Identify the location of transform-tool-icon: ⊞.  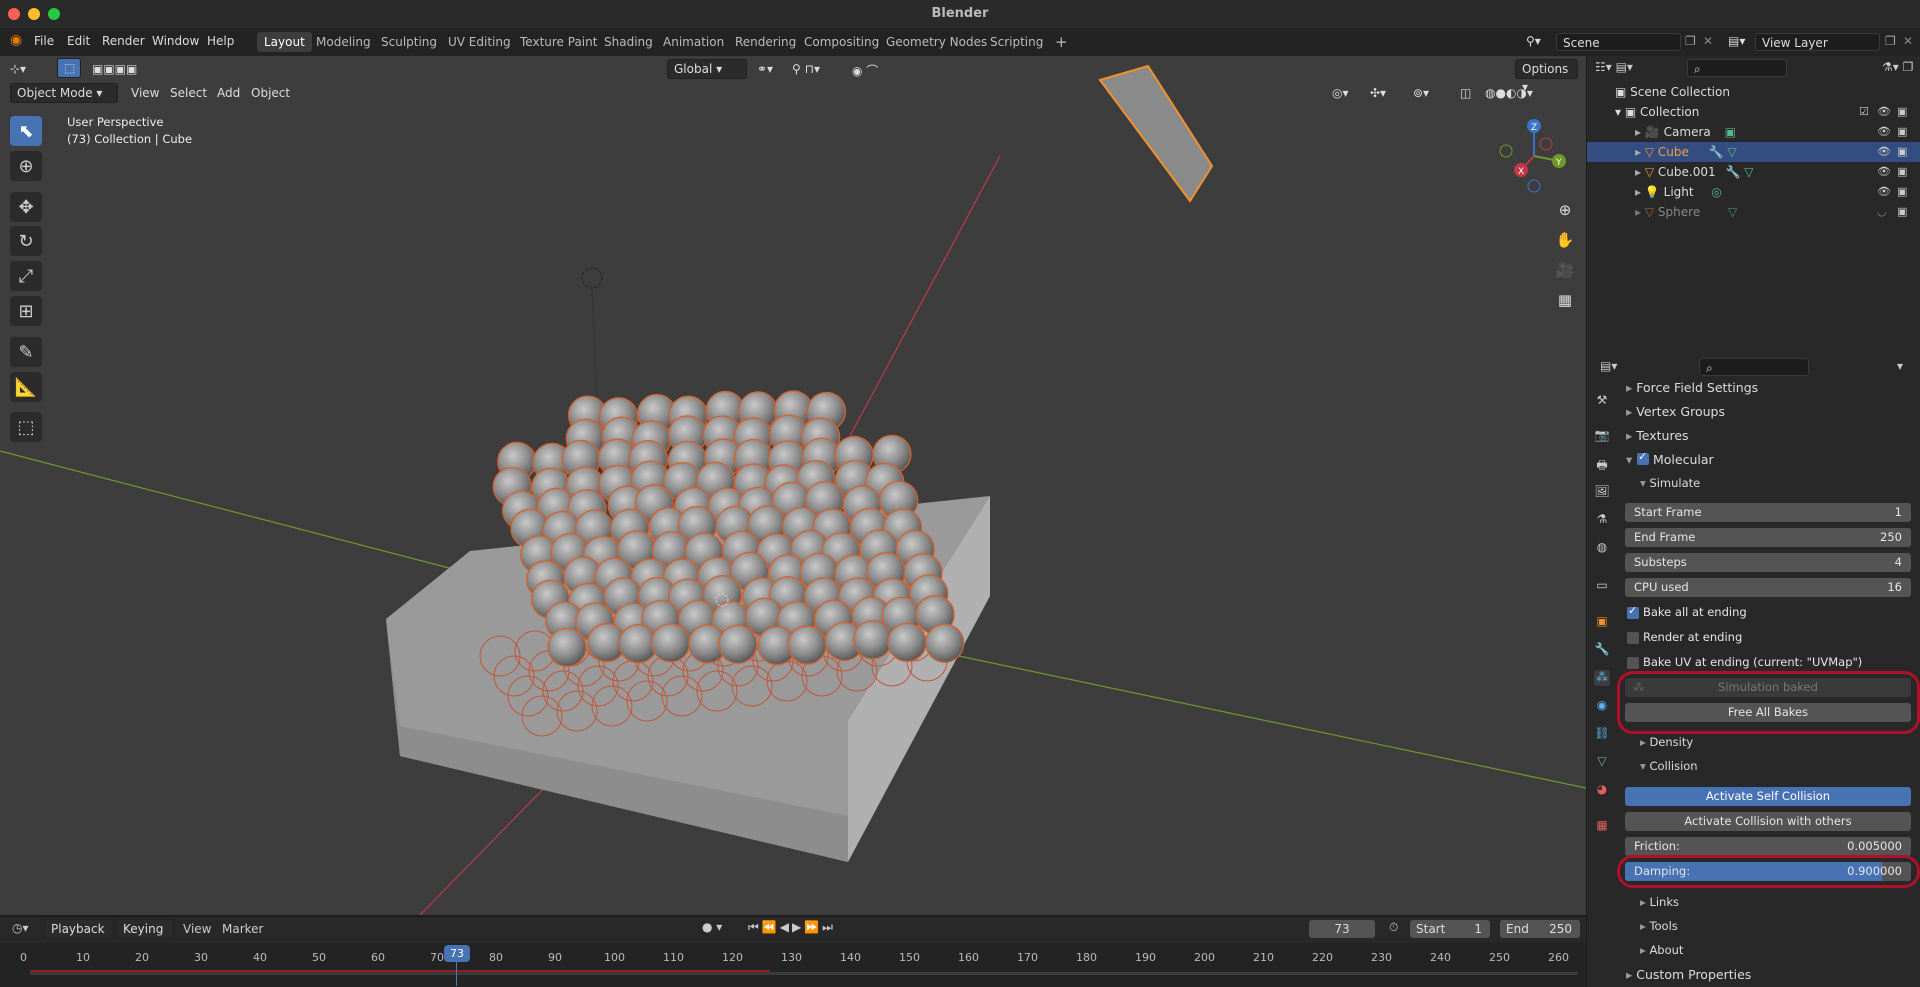
(26, 311).